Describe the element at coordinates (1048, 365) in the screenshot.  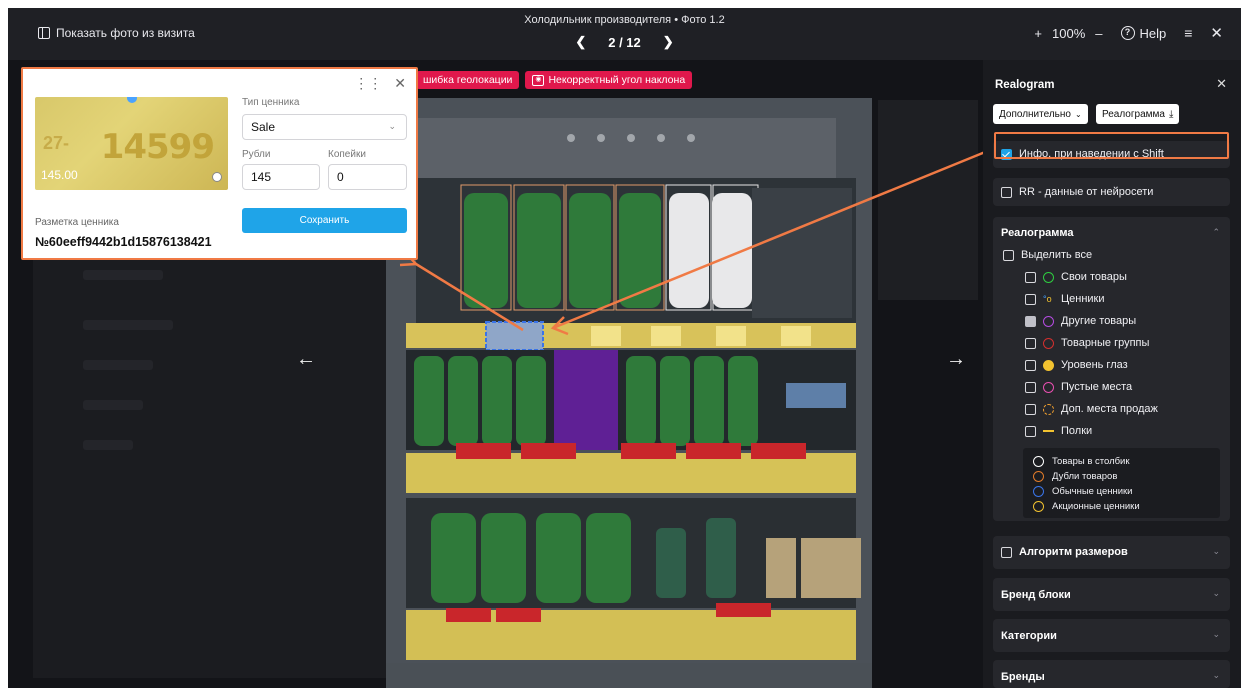
I see `yellow-dot-icon` at that location.